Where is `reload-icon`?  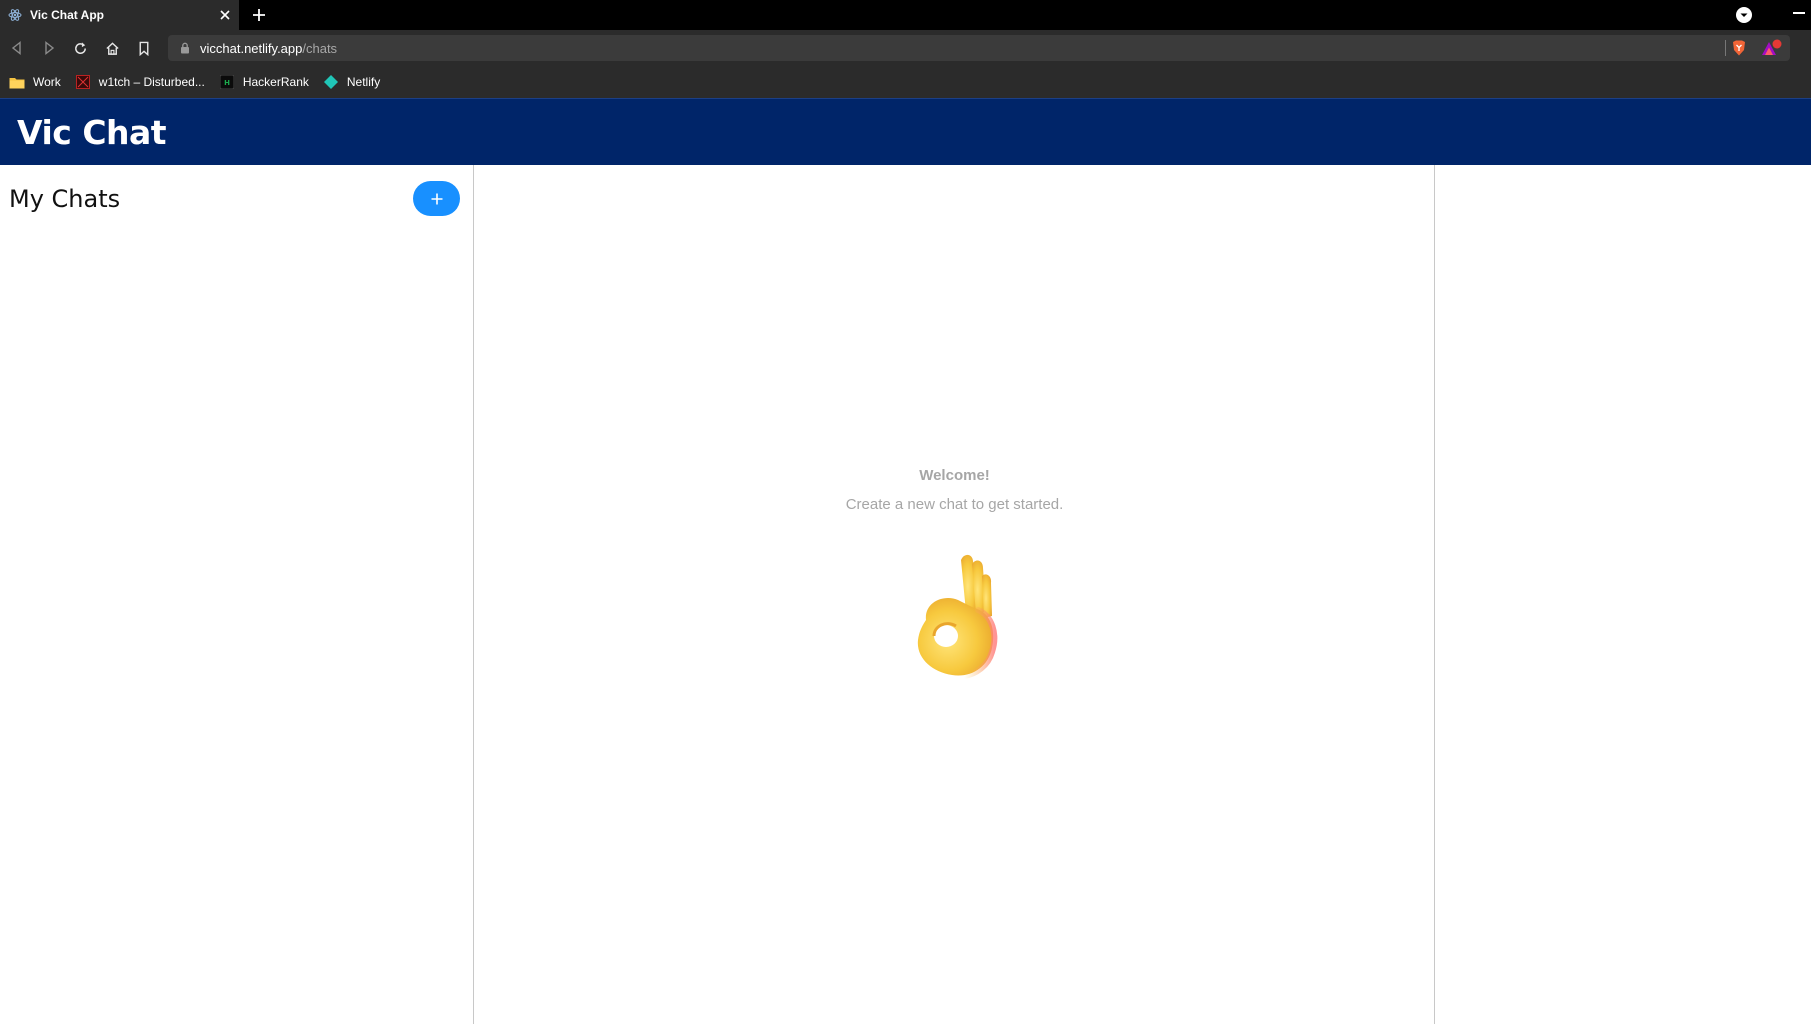
reload-icon is located at coordinates (80, 48).